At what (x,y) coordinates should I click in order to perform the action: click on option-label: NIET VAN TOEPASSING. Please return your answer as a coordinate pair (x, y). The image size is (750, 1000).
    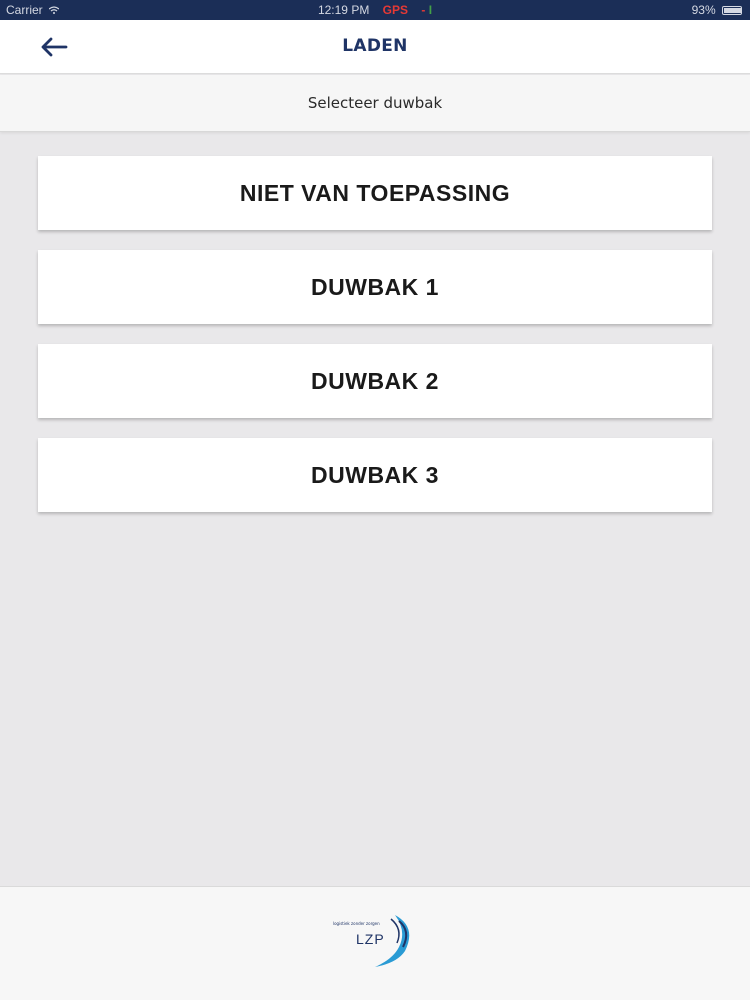
    Looking at the image, I should click on (375, 192).